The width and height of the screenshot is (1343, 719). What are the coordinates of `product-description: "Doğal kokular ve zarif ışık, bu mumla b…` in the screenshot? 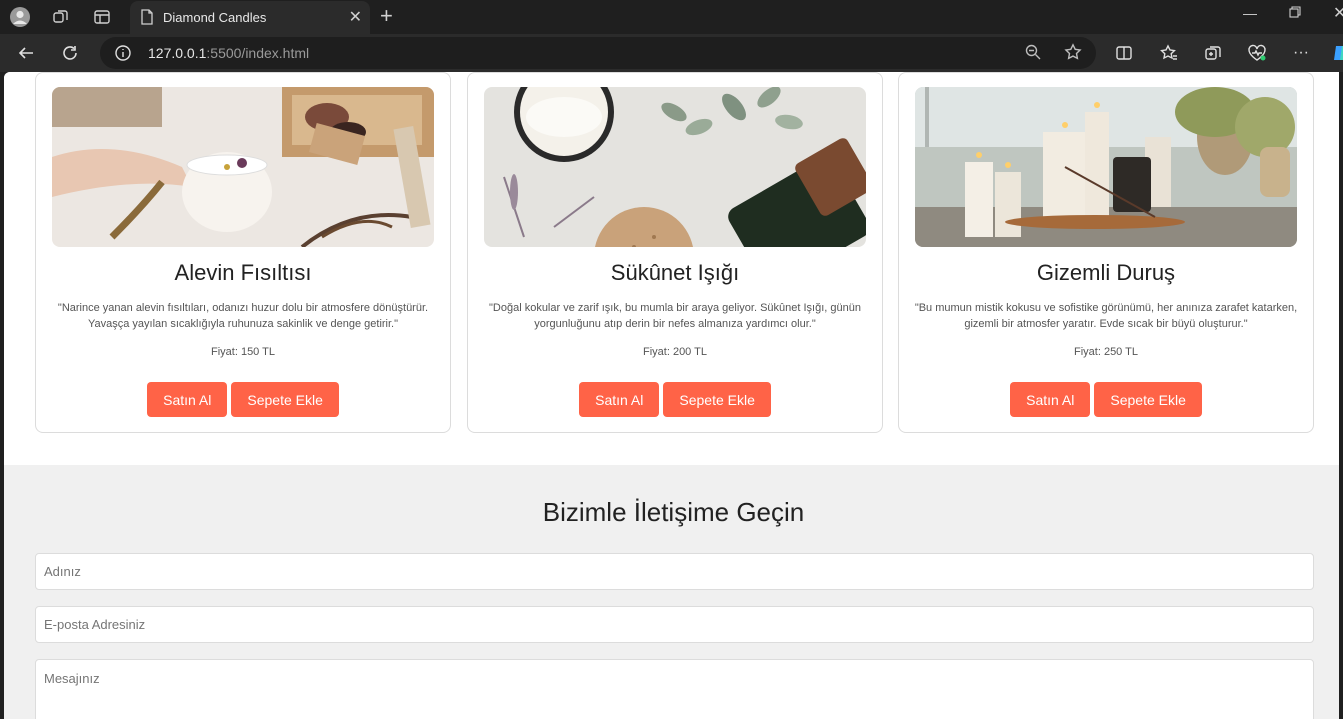 It's located at (675, 316).